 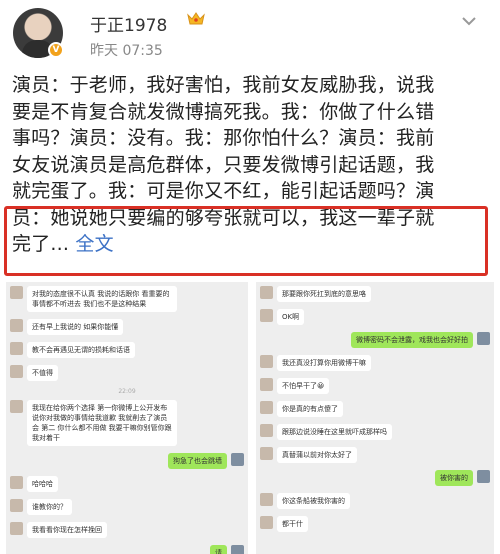 I want to click on chat-message-sent: 狗急了也会跳墙, so click(x=206, y=461).